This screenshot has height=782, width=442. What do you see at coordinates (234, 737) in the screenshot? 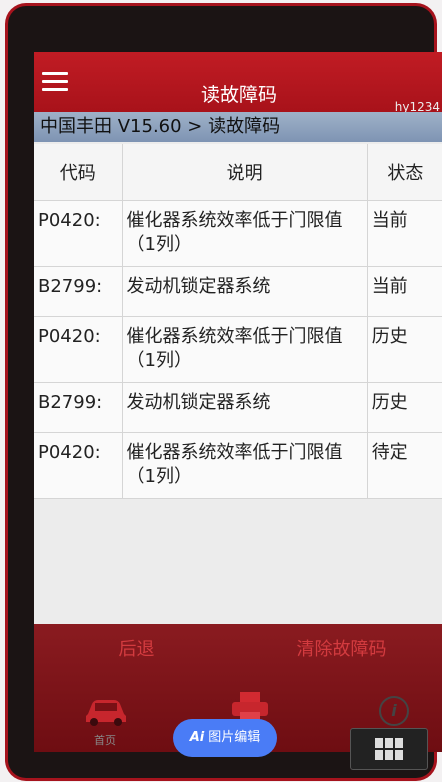
I see `ai-image-edit-label: 图片编辑` at bounding box center [234, 737].